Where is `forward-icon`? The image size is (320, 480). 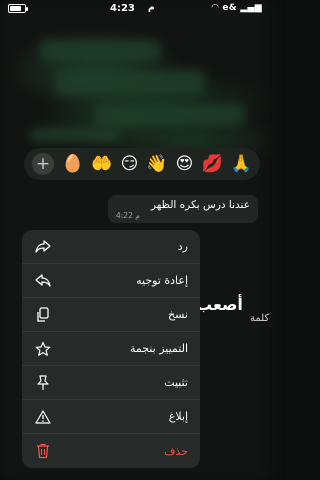 forward-icon is located at coordinates (43, 281).